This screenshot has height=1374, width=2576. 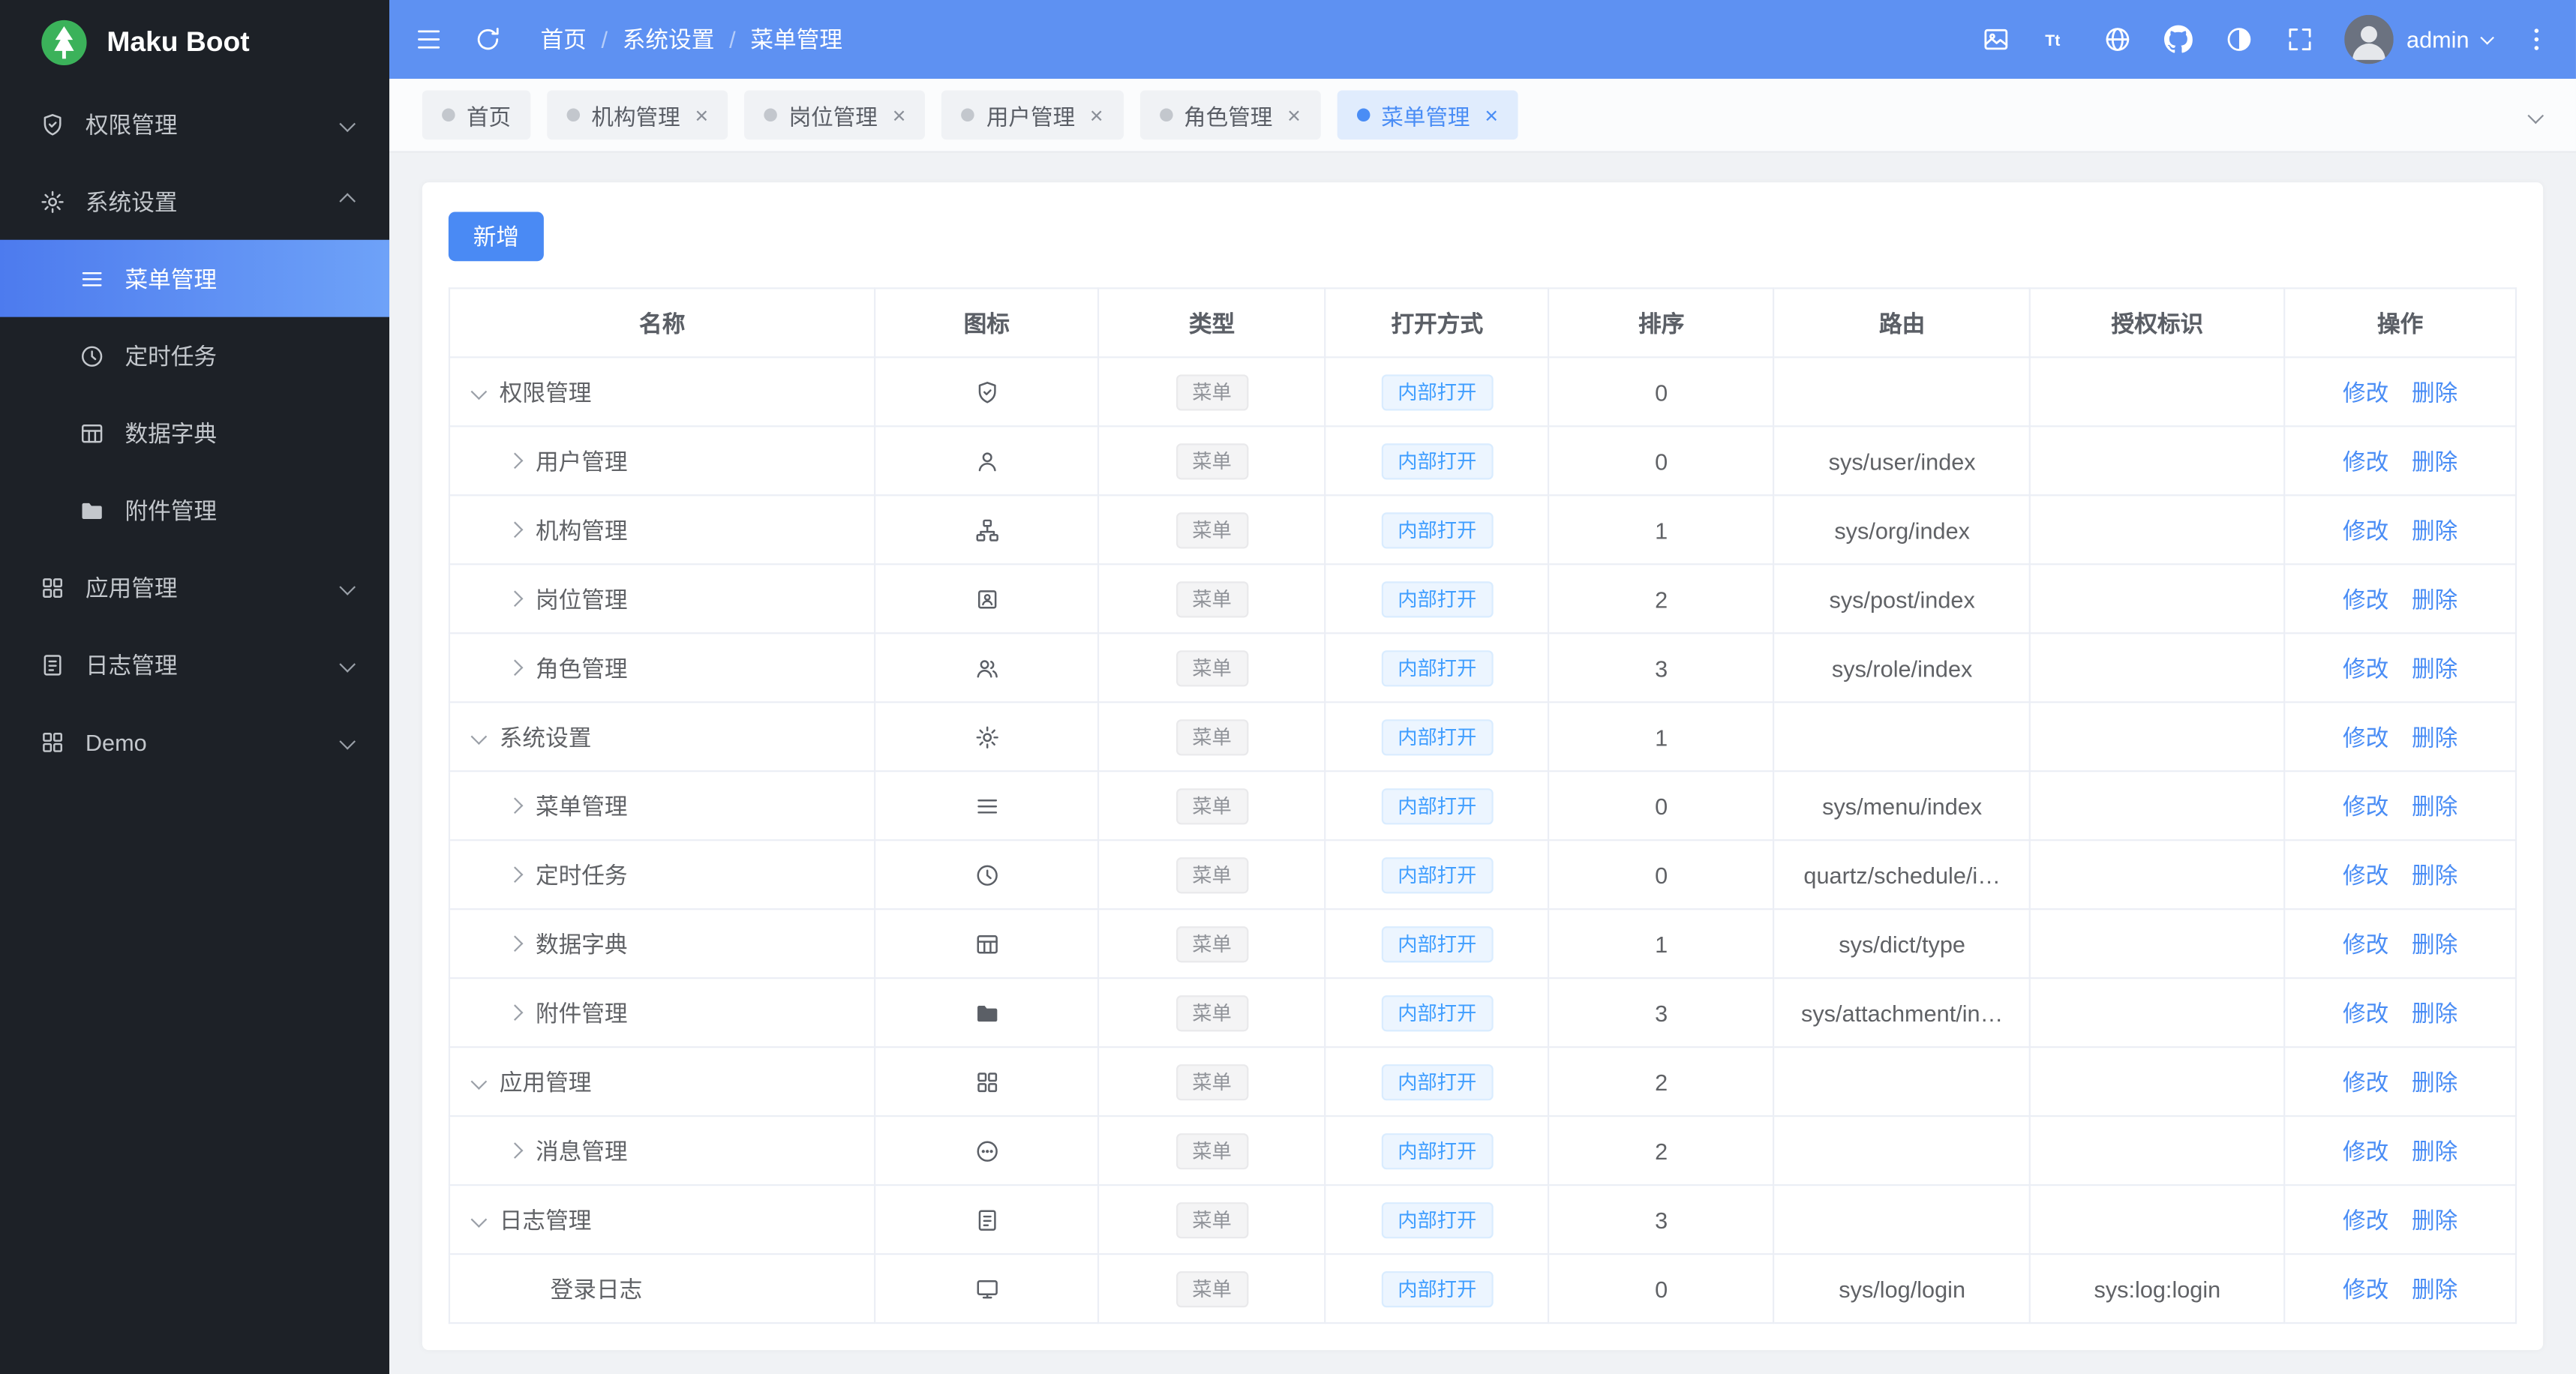 What do you see at coordinates (92, 279) in the screenshot?
I see `menu-icon` at bounding box center [92, 279].